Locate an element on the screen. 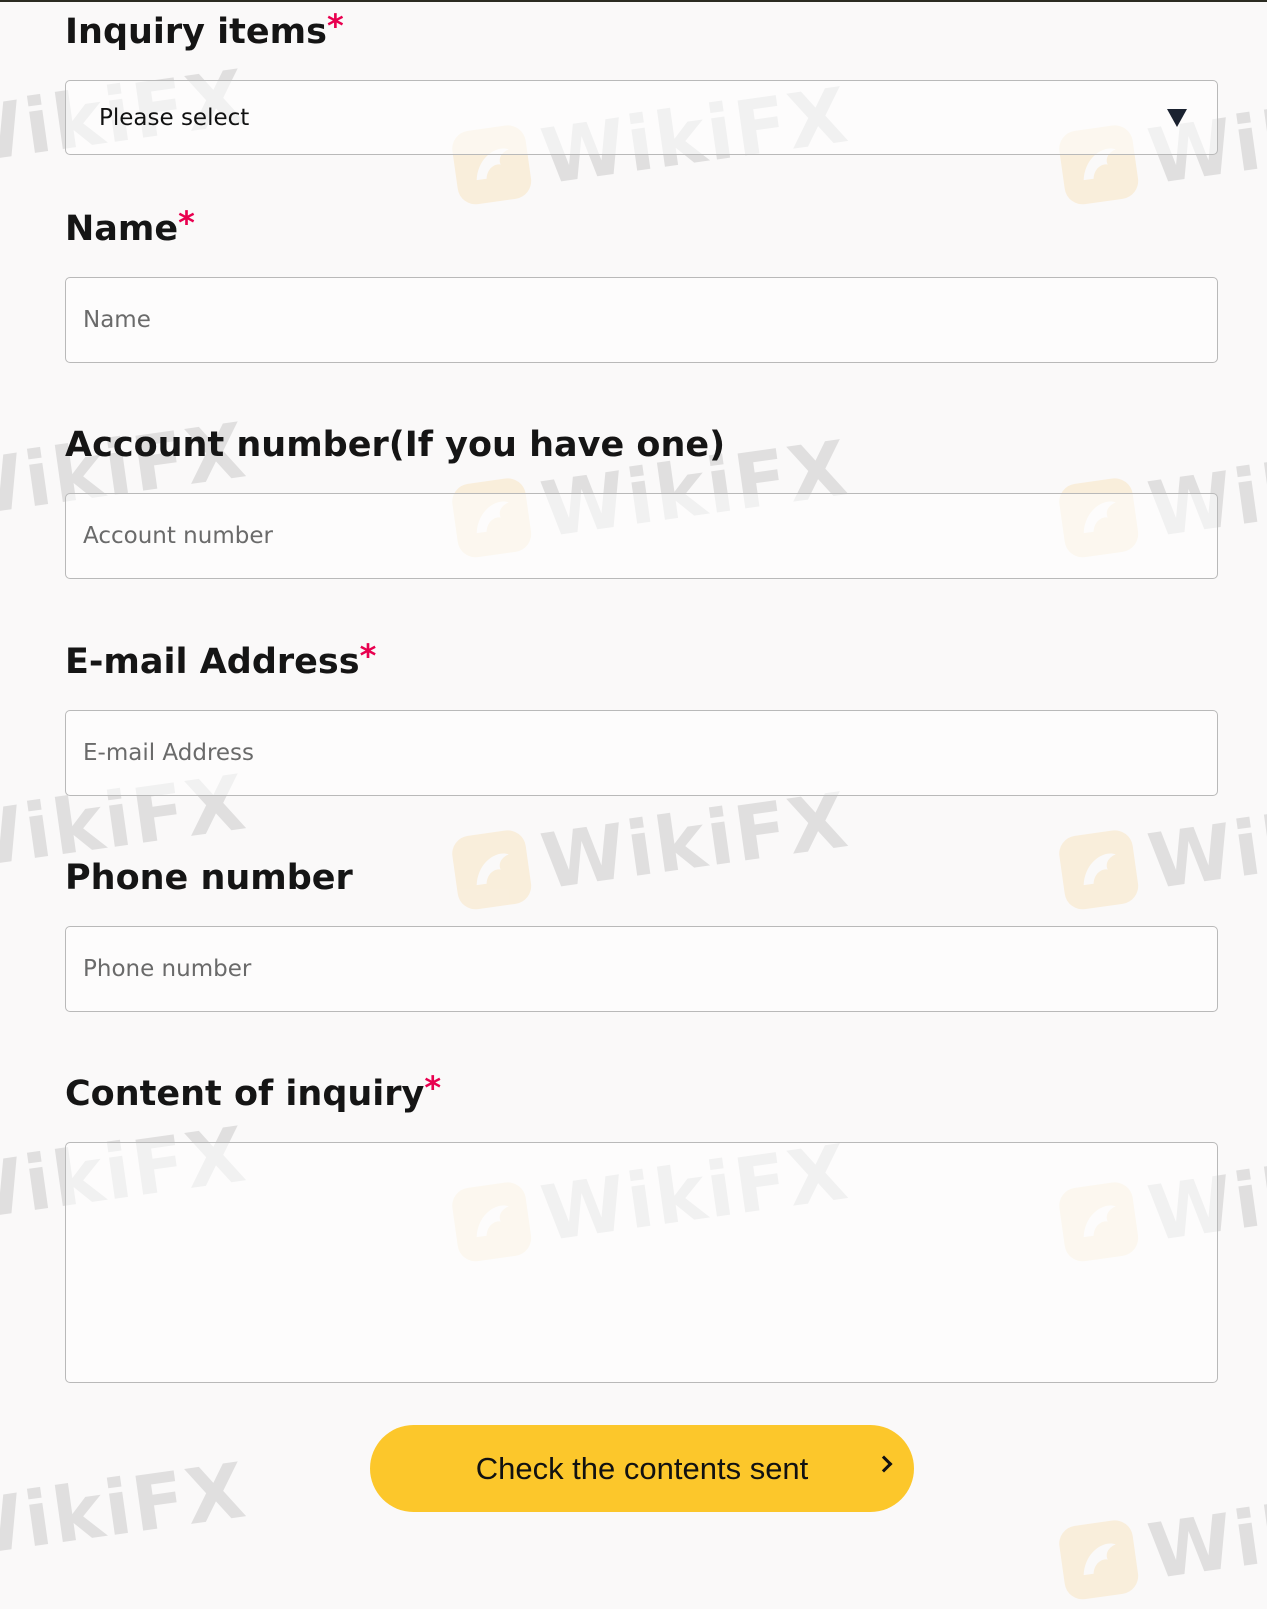 This screenshot has width=1267, height=1609. content-of-inquiry-textarea is located at coordinates (641, 1262).